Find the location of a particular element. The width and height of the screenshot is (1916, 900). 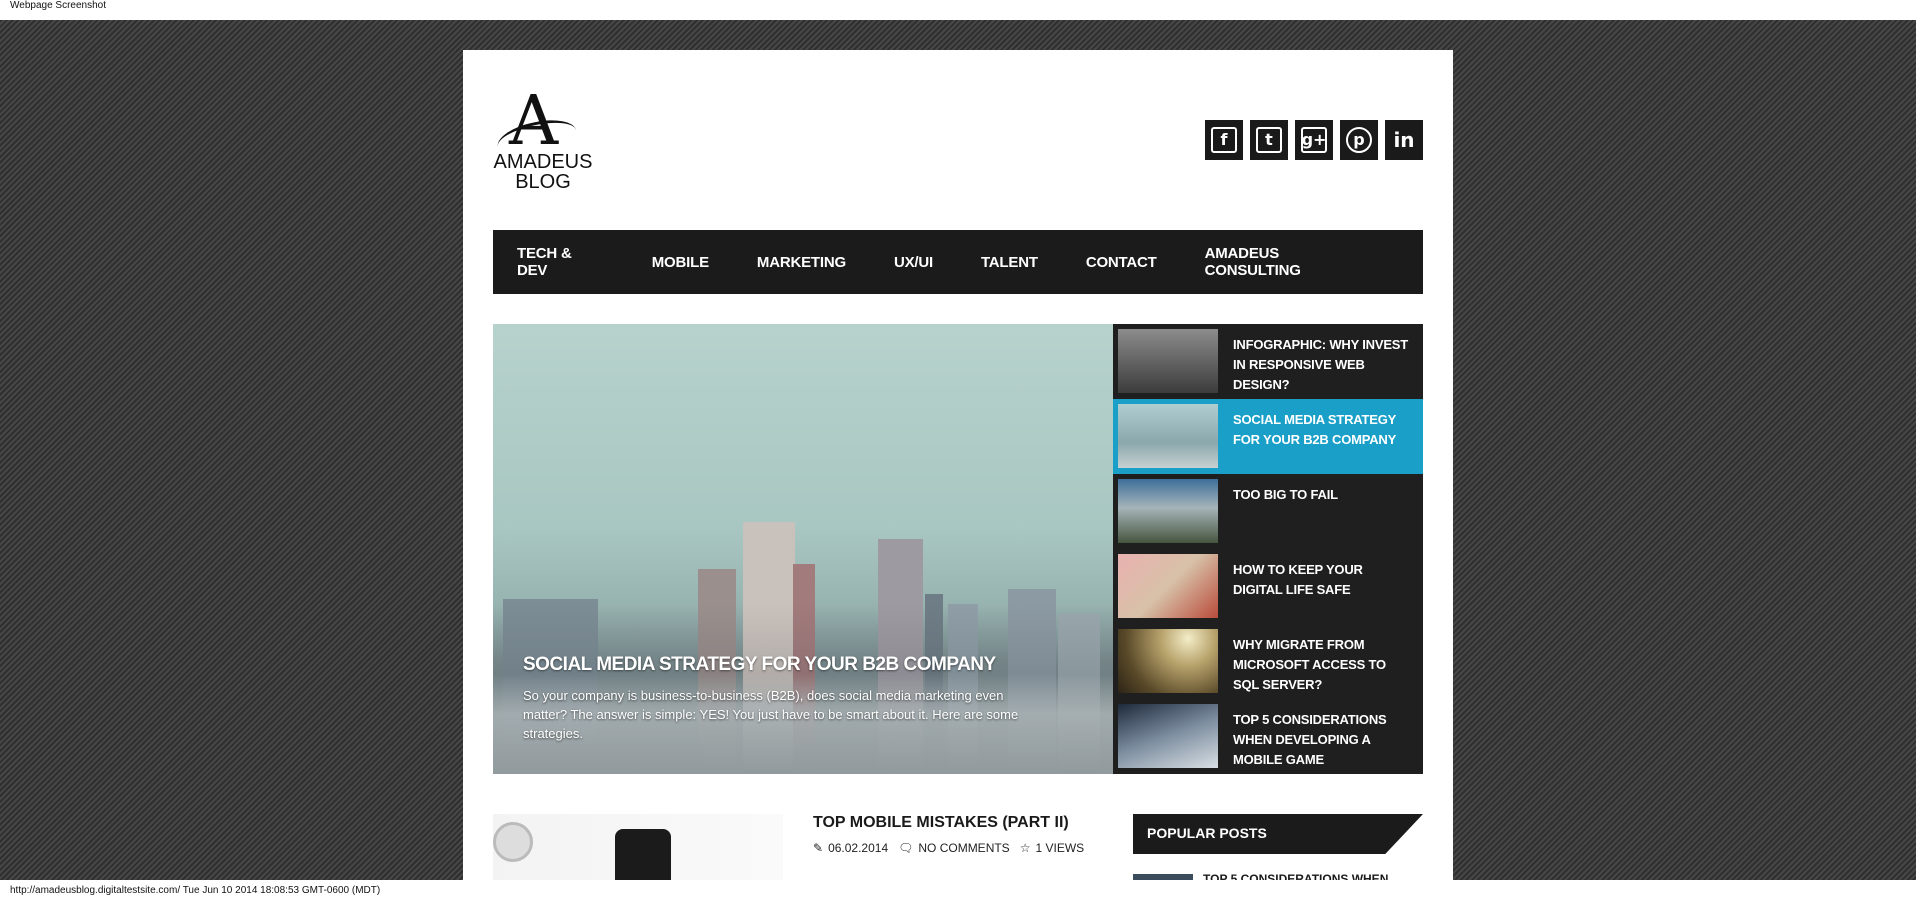

google-plus-icon: g+ is located at coordinates (1314, 140).